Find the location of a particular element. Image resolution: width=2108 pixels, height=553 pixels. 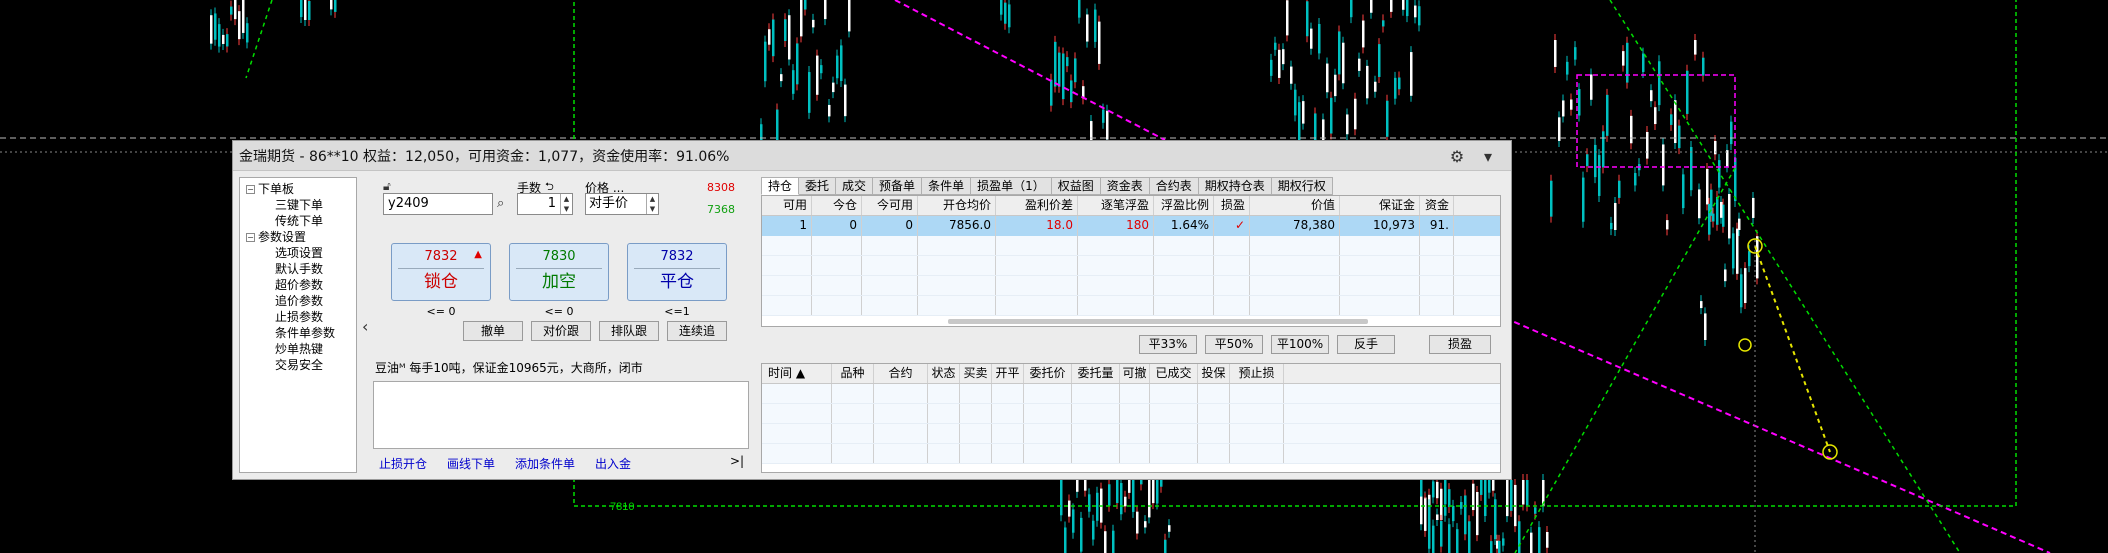

tab-10: 期权行权 is located at coordinates (1302, 186).